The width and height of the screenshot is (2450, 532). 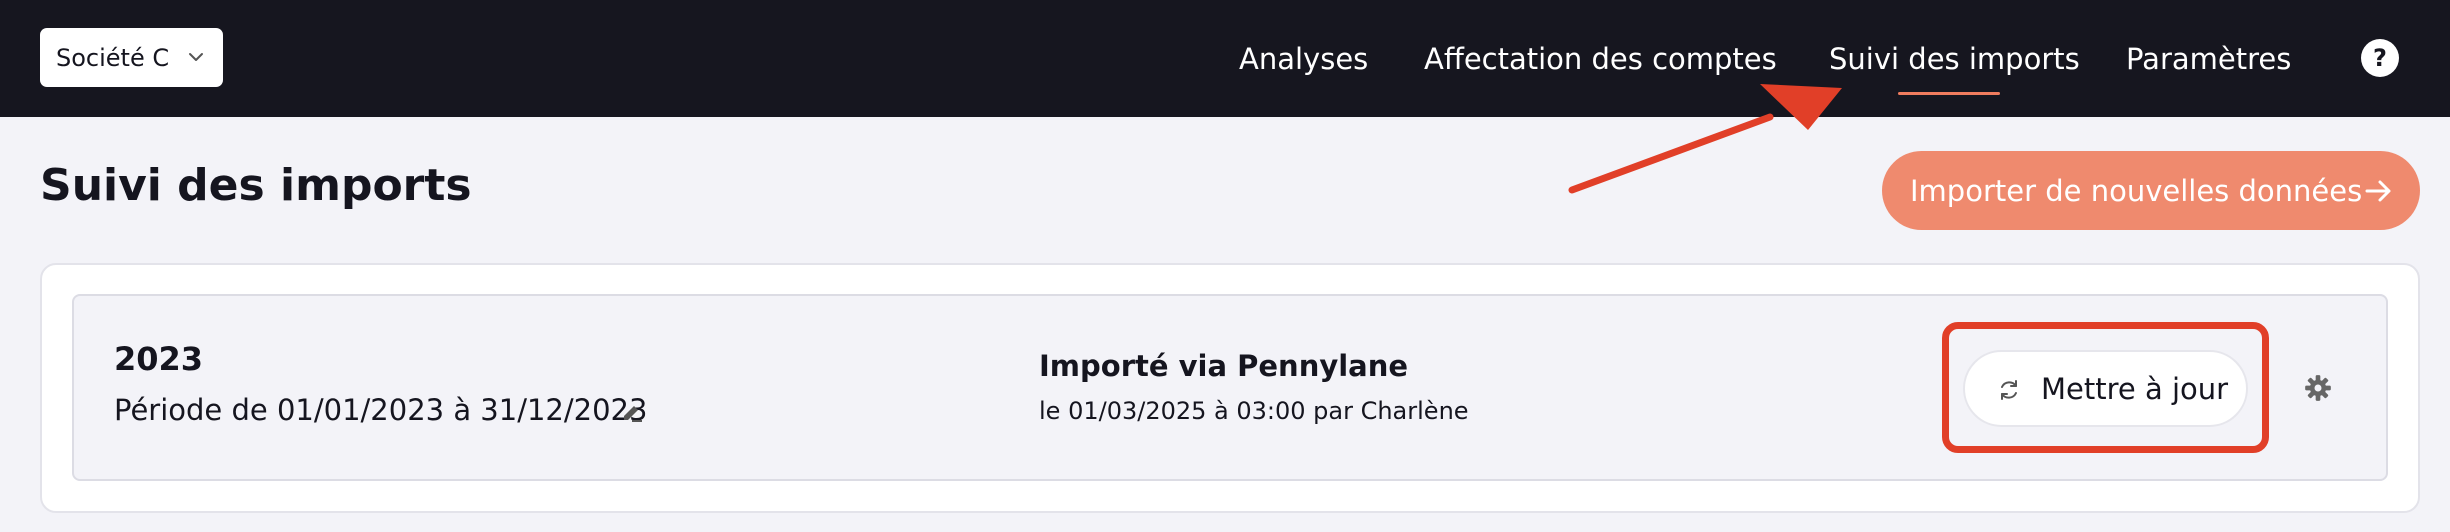 What do you see at coordinates (632, 412) in the screenshot?
I see `pencil-icon` at bounding box center [632, 412].